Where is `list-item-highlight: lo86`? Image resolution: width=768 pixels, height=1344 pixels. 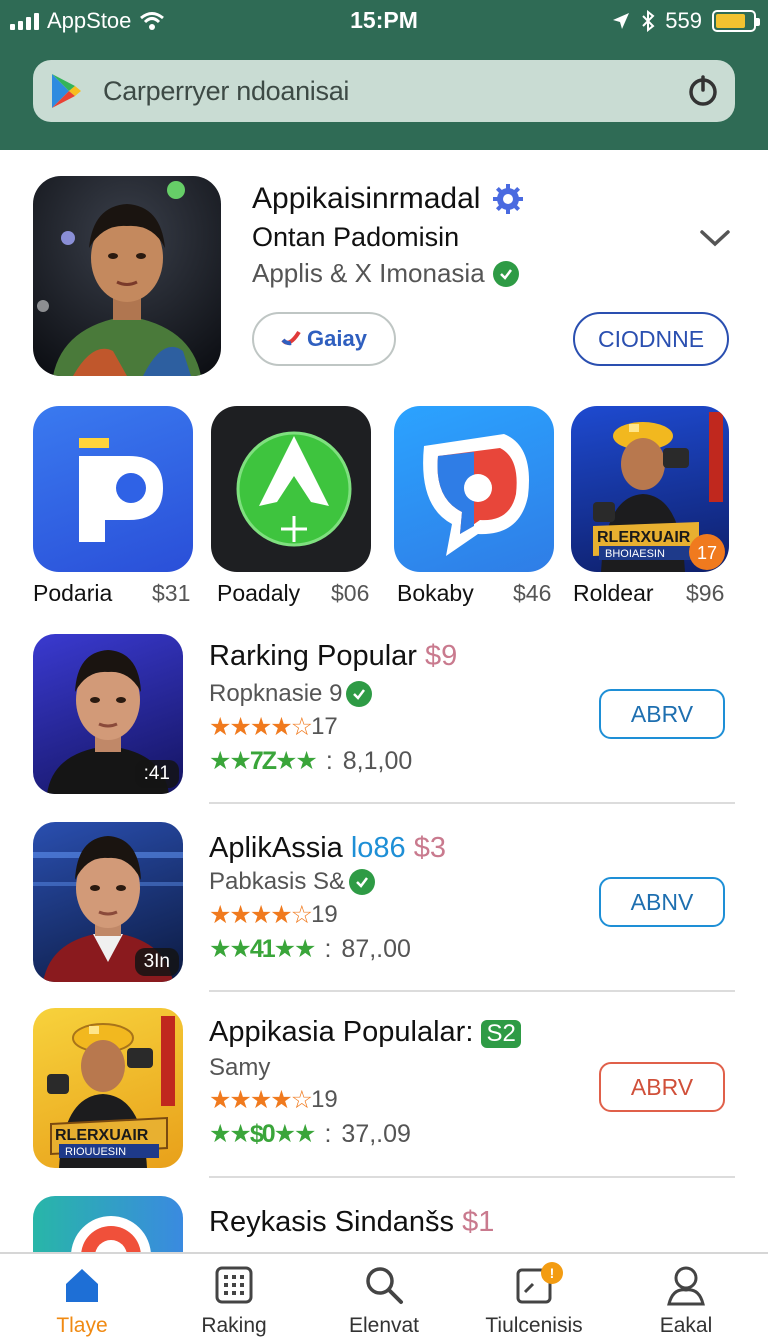 list-item-highlight: lo86 is located at coordinates (378, 848).